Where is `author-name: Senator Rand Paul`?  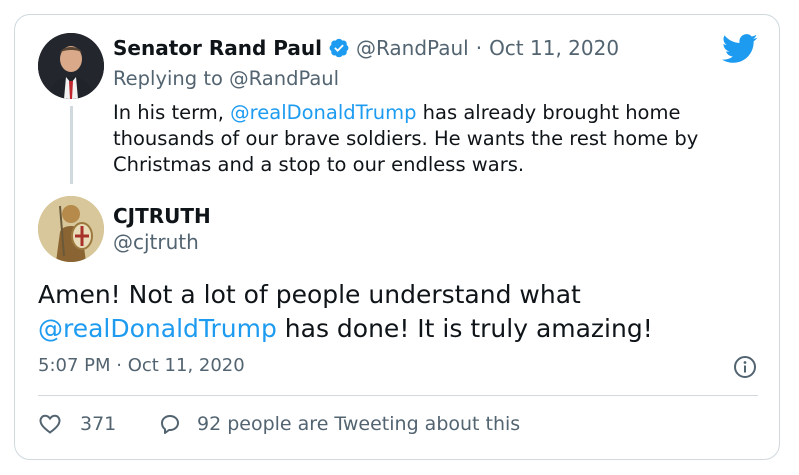 author-name: Senator Rand Paul is located at coordinates (217, 48).